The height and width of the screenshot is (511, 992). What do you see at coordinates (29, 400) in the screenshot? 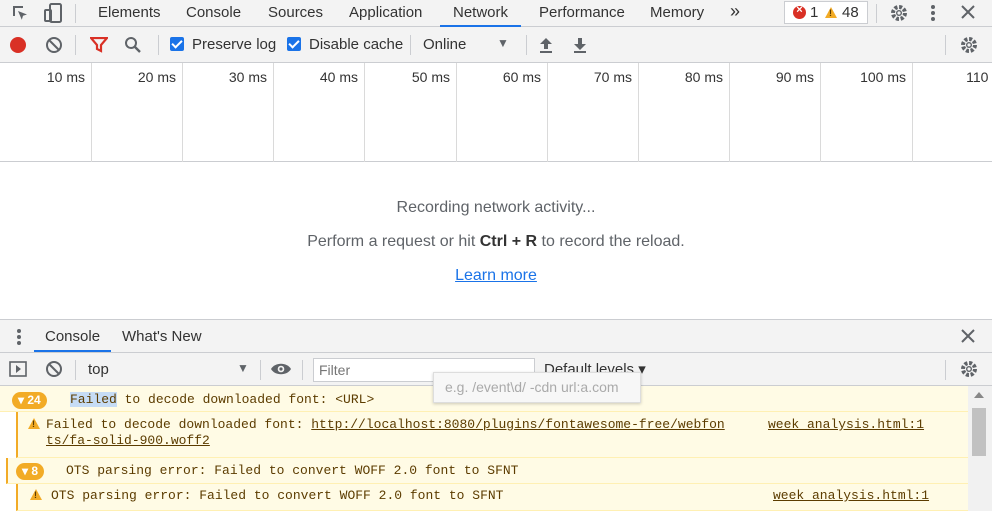
I see `repeat-count-badge: ▾ 24` at bounding box center [29, 400].